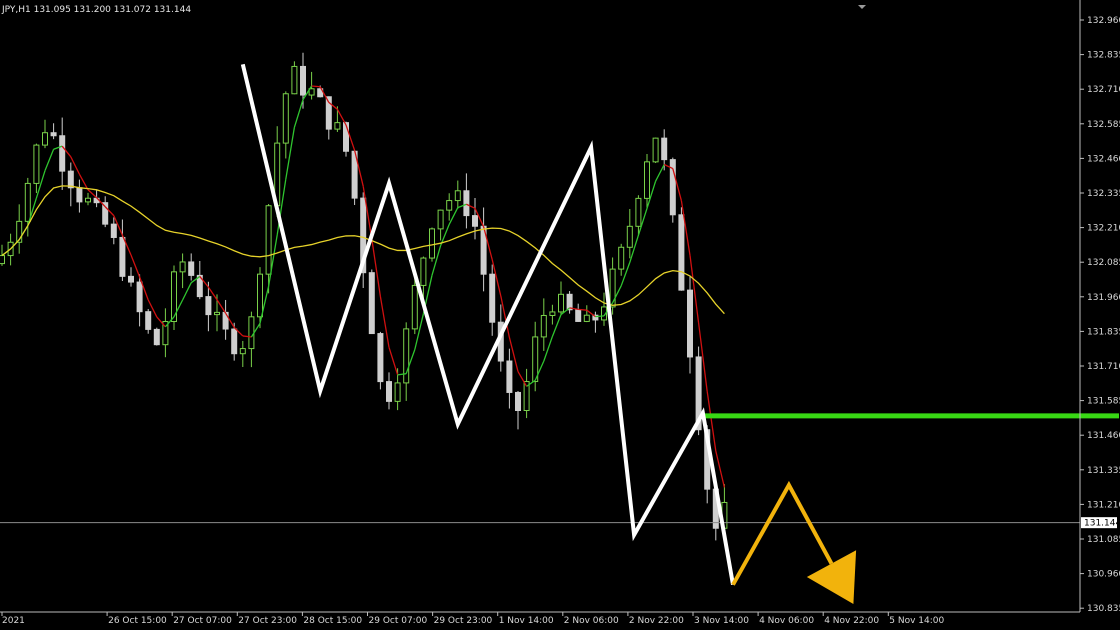 The image size is (1120, 630). What do you see at coordinates (137, 621) in the screenshot?
I see `x-tick-label: 26 Oct 15:00` at bounding box center [137, 621].